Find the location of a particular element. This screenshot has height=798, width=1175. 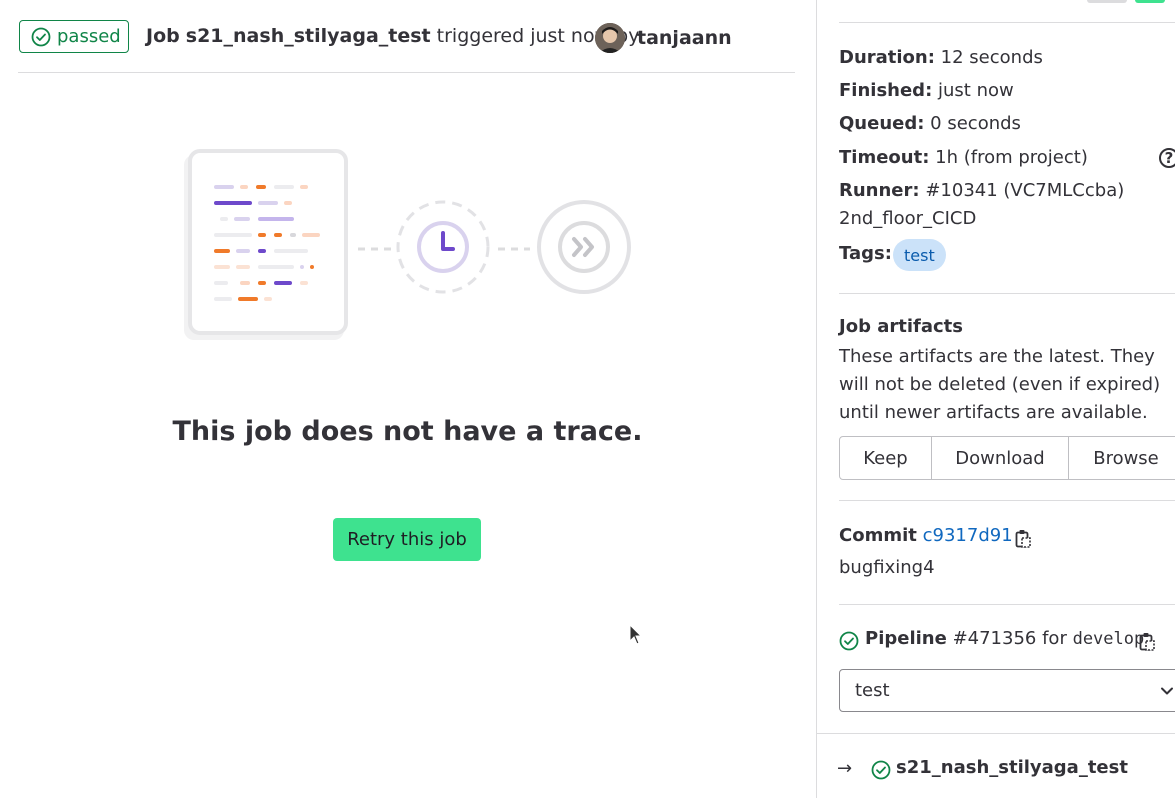

current-job-name: s21_nash_stilyaga_test is located at coordinates (1012, 767).